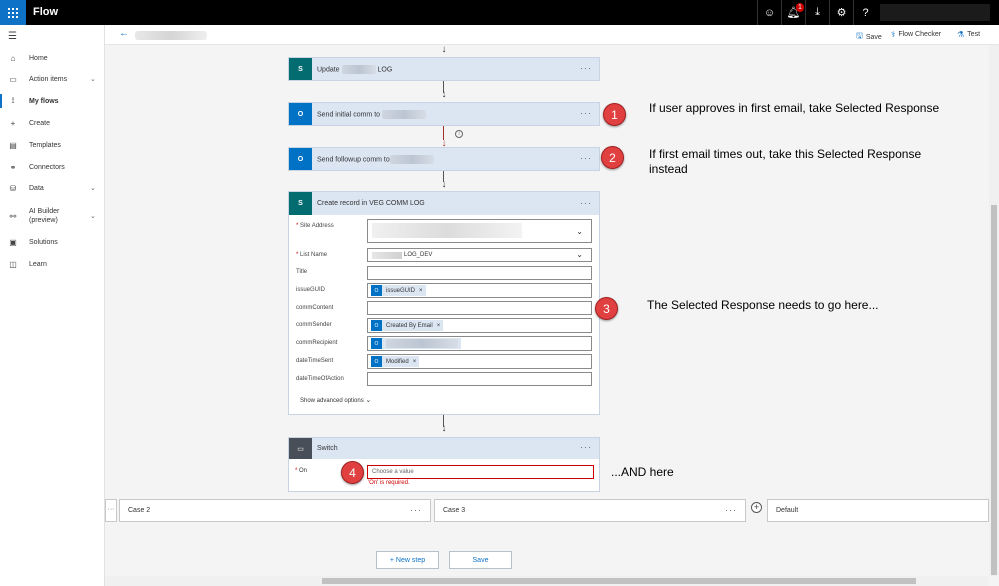 The height and width of the screenshot is (586, 999). Describe the element at coordinates (480, 472) in the screenshot. I see `switch-on-input: Choose a value` at that location.